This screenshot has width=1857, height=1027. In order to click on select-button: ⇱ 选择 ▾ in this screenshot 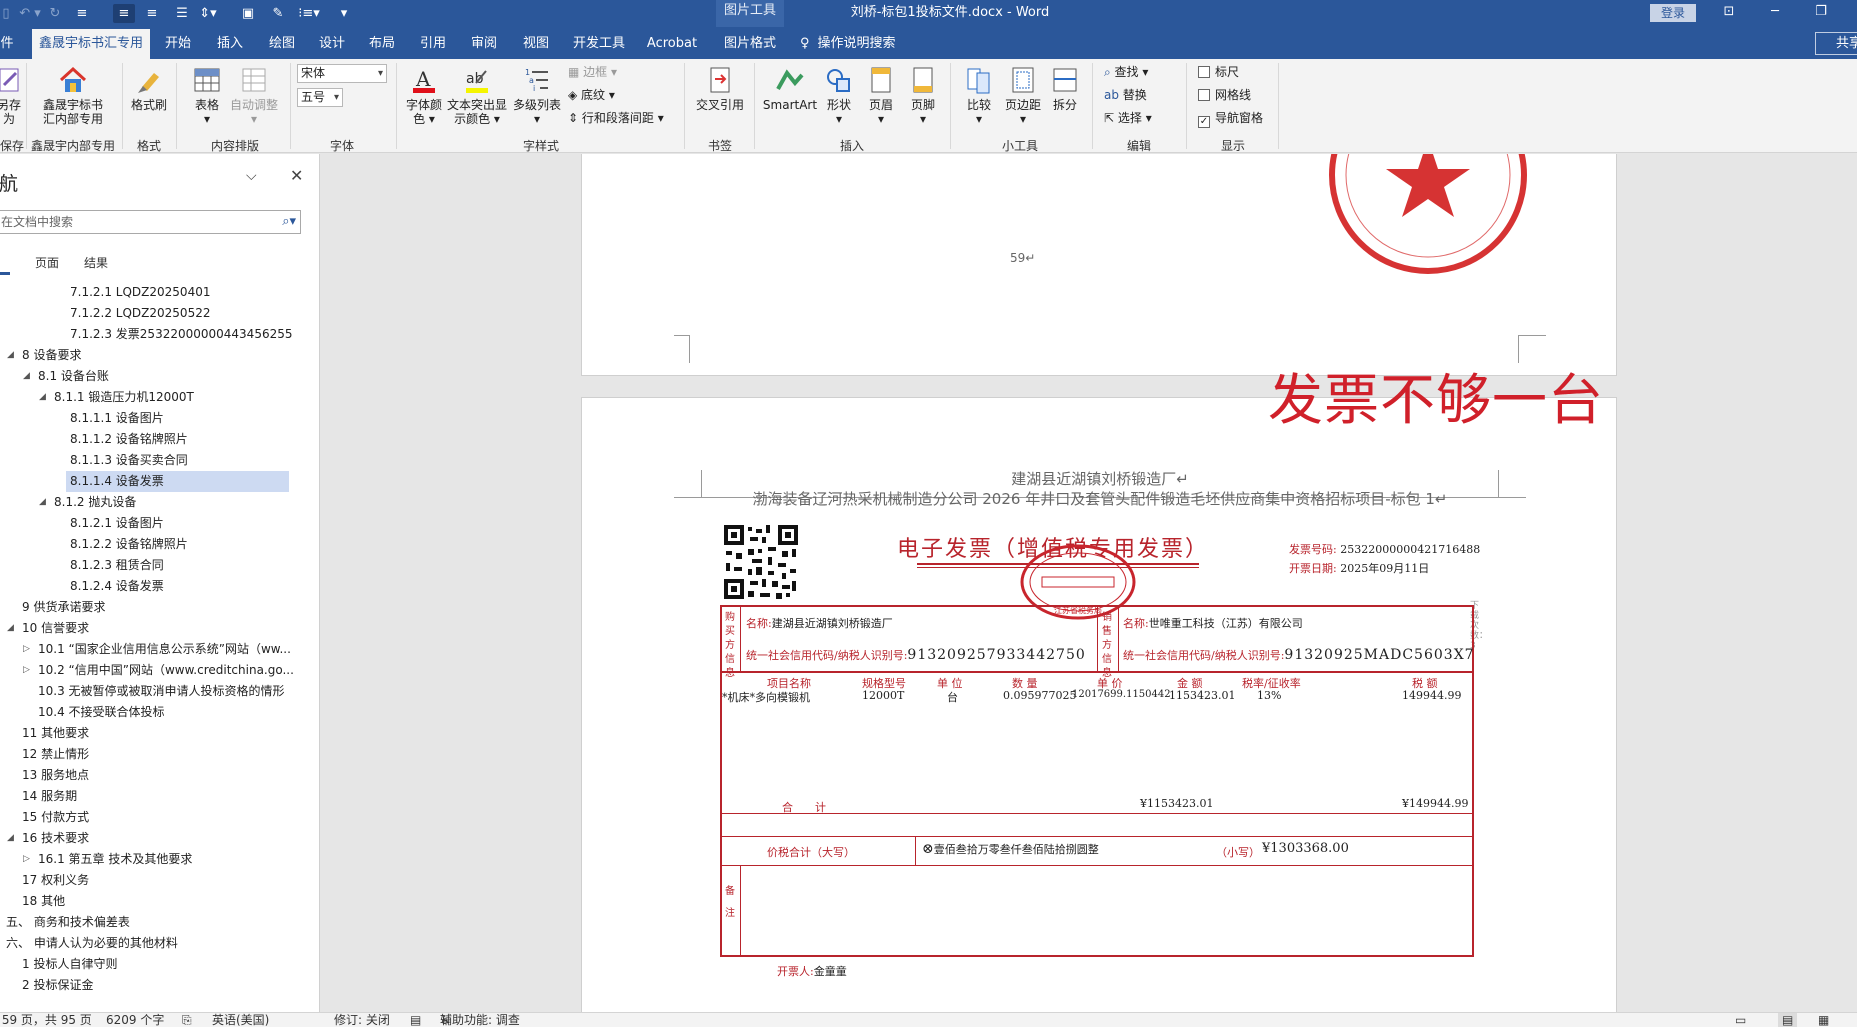, I will do `click(1128, 118)`.